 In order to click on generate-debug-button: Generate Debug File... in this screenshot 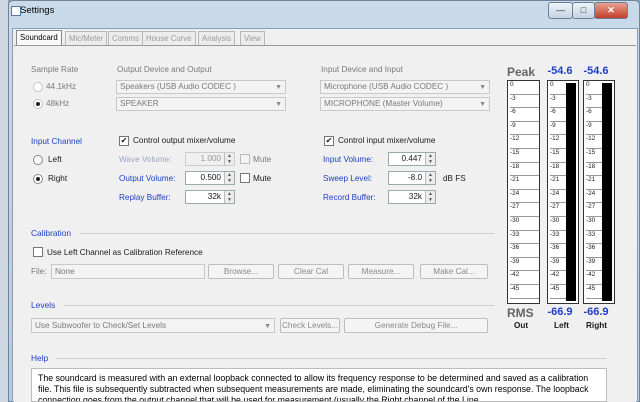, I will do `click(416, 325)`.